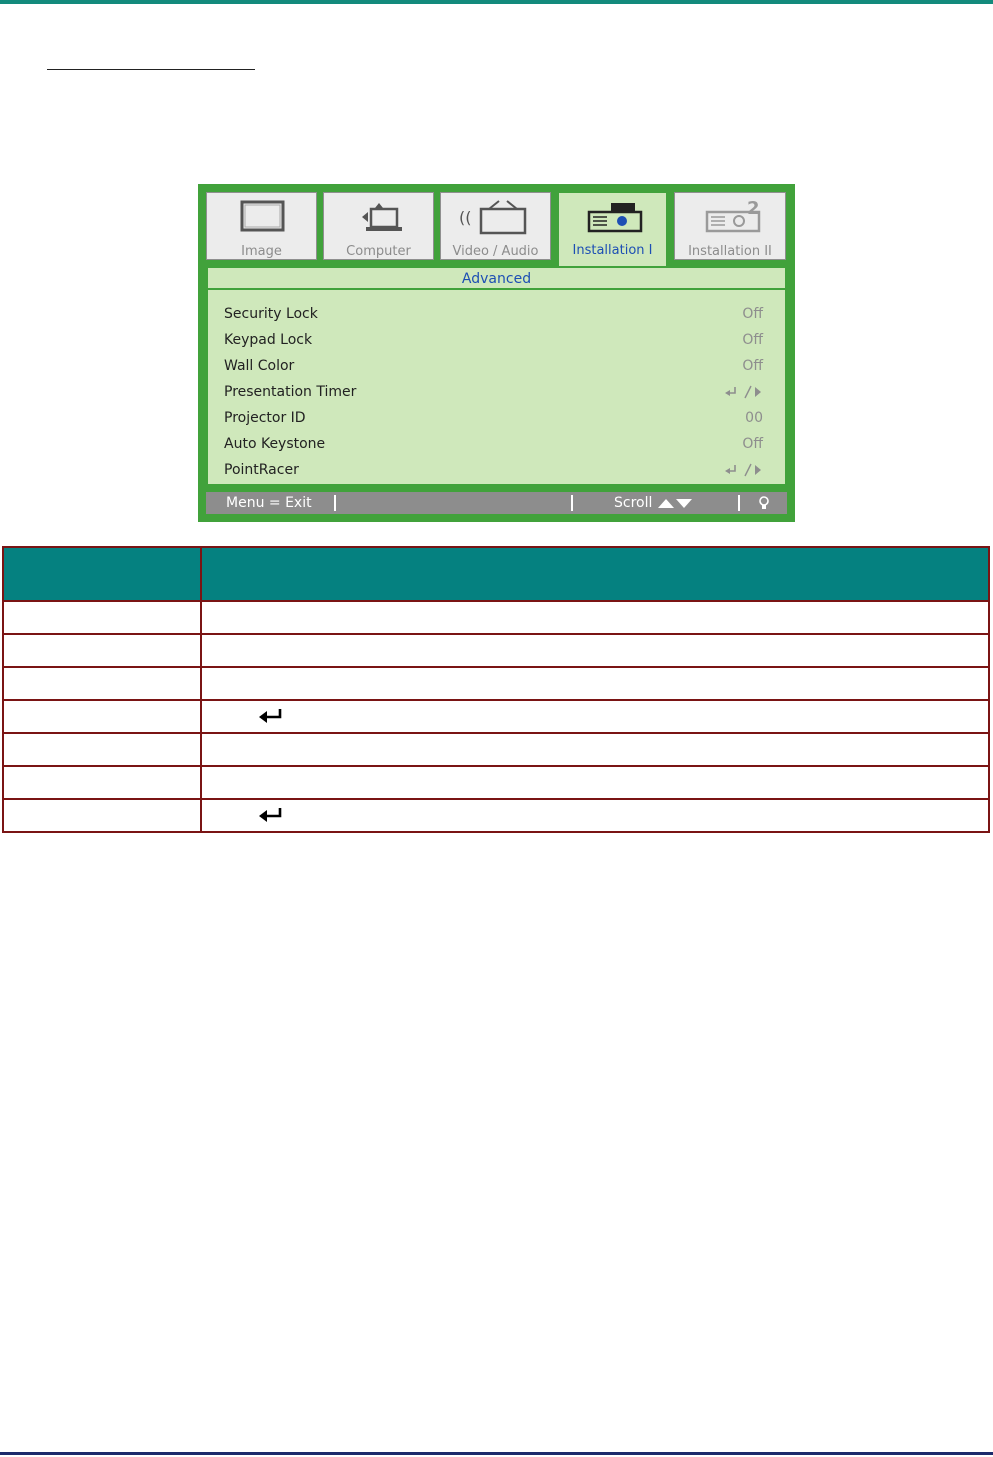 This screenshot has height=1457, width=993. I want to click on menu-item-wall-color: Wall Color Off, so click(493, 366).